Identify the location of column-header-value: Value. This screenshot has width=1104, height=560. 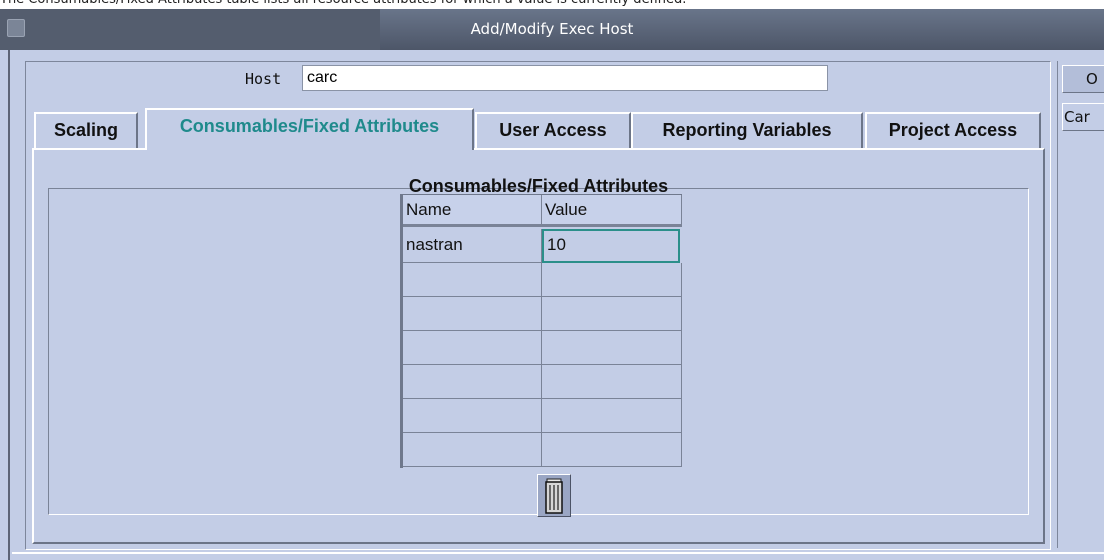
(612, 211).